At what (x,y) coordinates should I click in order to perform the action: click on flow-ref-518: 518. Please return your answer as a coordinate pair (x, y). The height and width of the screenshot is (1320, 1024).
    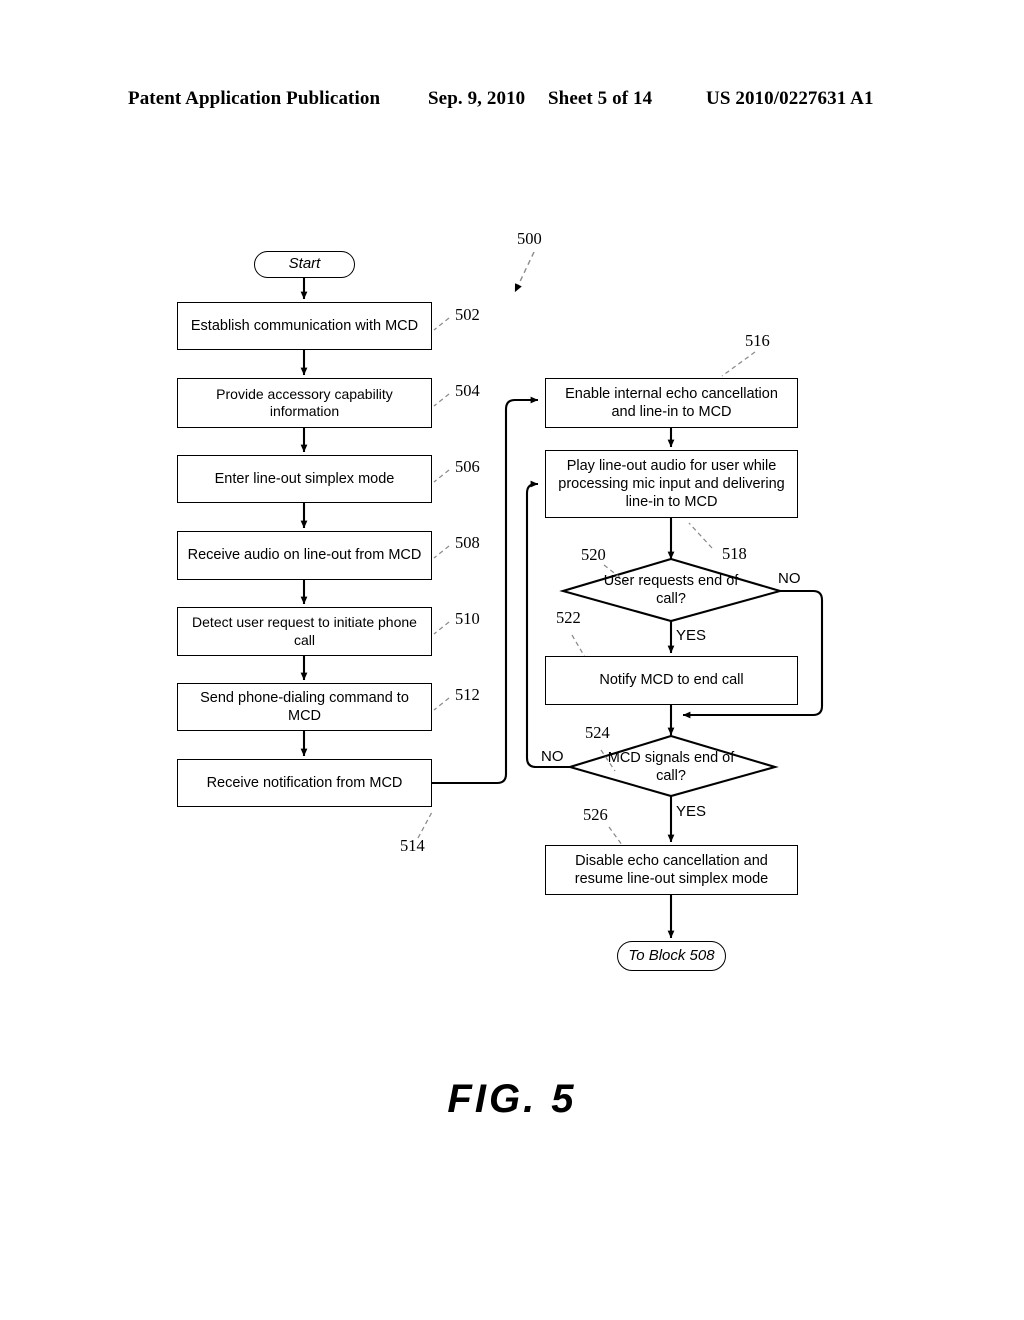
    Looking at the image, I should click on (734, 553).